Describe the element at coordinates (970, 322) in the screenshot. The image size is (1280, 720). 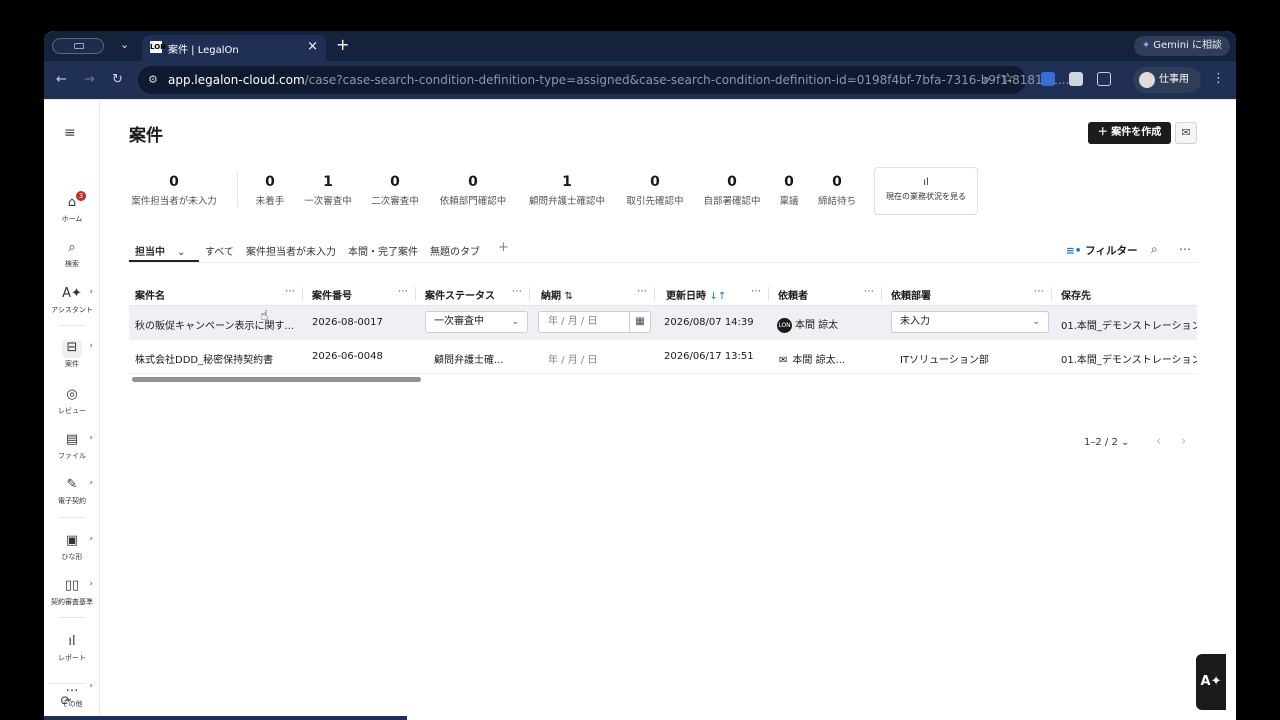
I see `department-select: 未入力 ⌄` at that location.